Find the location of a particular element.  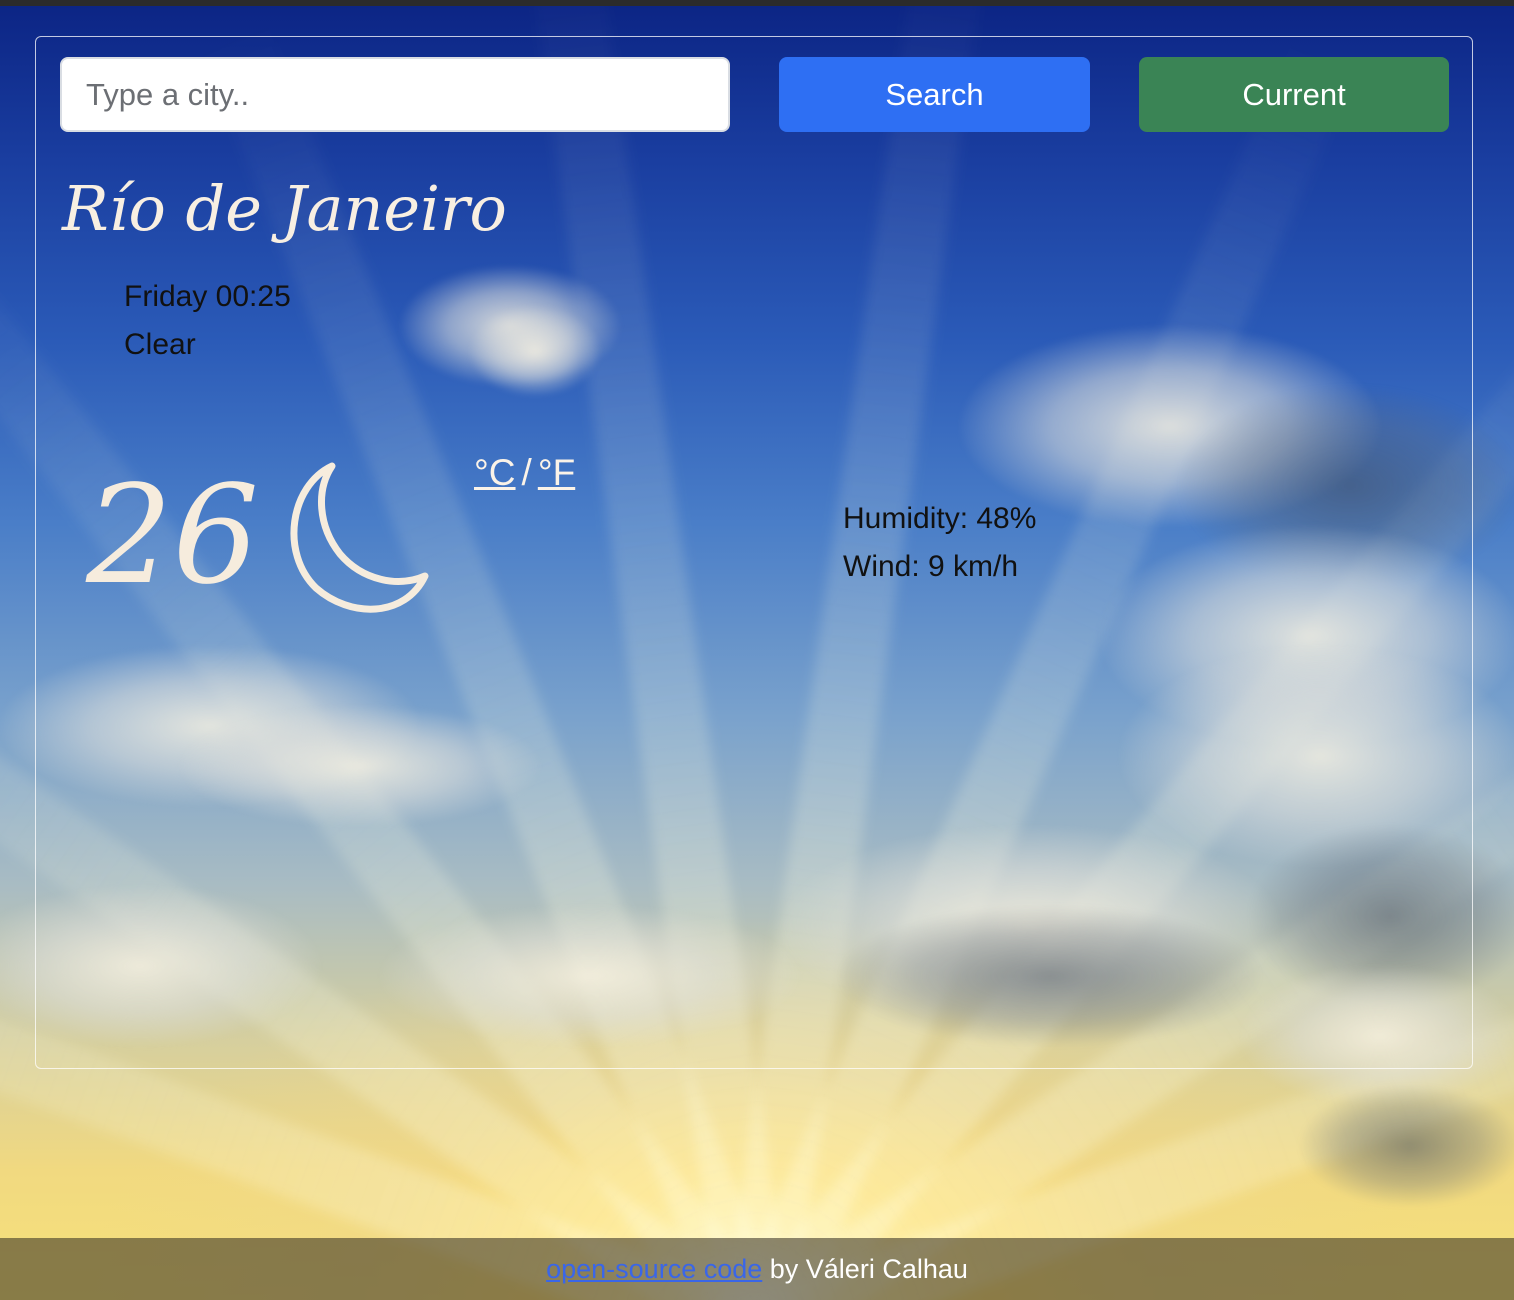

footer: open-source code by Váleri Calhau is located at coordinates (757, 1269).